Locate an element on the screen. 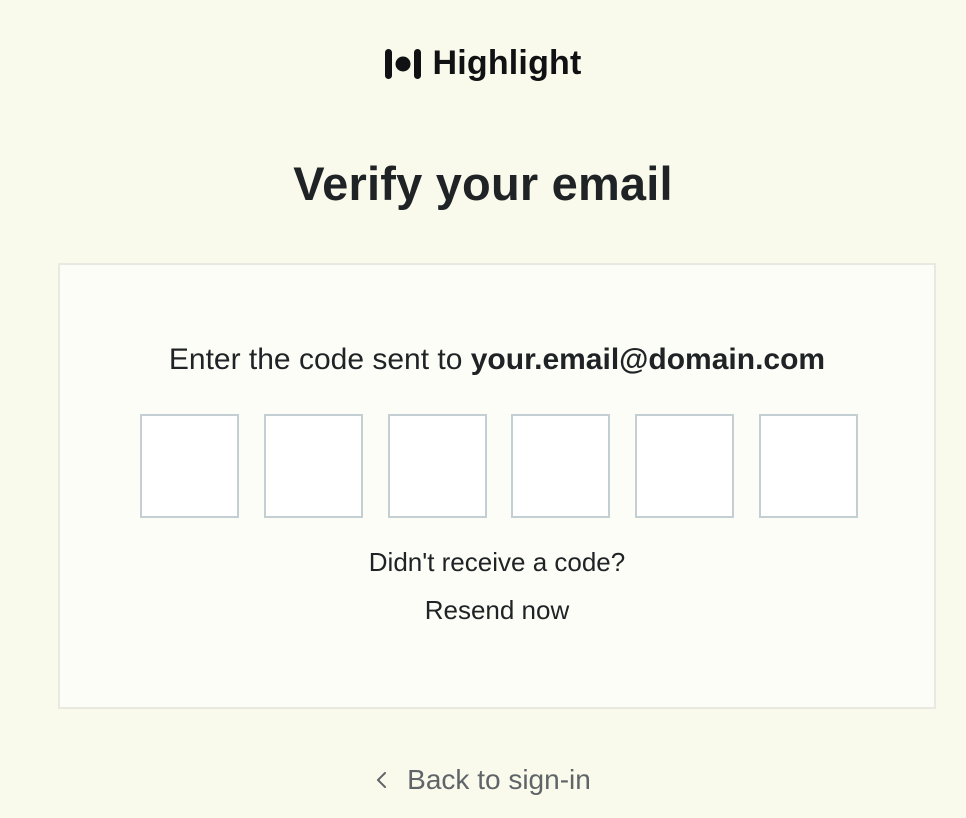 The image size is (966, 818). resend-link: Resend now is located at coordinates (497, 610).